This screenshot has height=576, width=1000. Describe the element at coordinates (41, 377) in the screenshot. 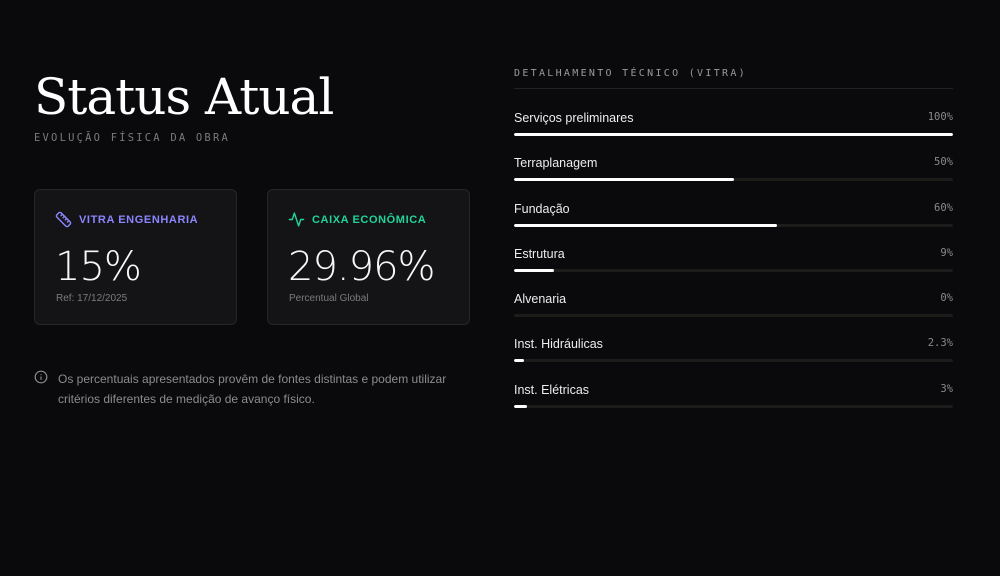

I see `info-icon` at that location.